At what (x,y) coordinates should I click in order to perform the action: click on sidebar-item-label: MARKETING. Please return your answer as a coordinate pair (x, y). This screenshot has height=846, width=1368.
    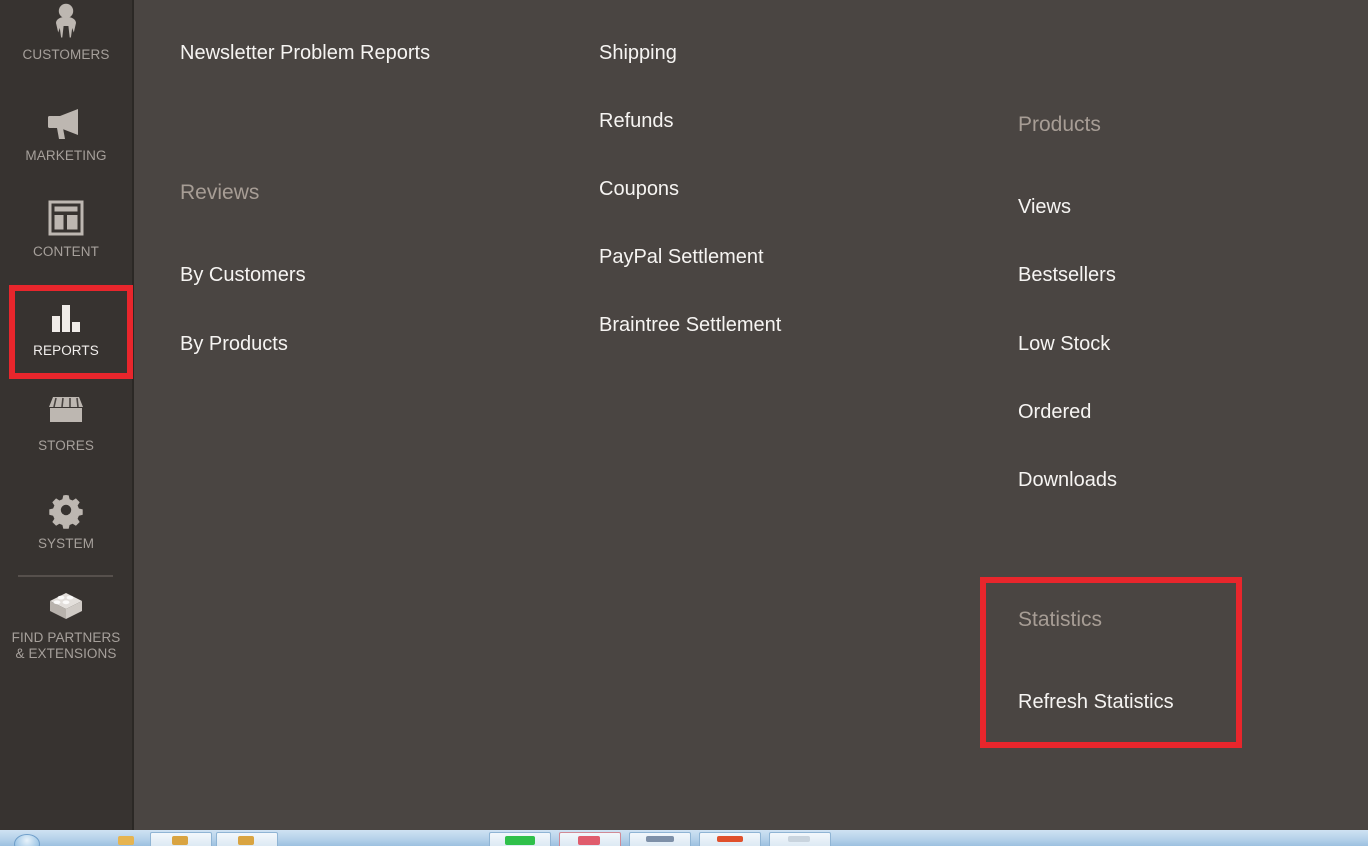
    Looking at the image, I should click on (66, 155).